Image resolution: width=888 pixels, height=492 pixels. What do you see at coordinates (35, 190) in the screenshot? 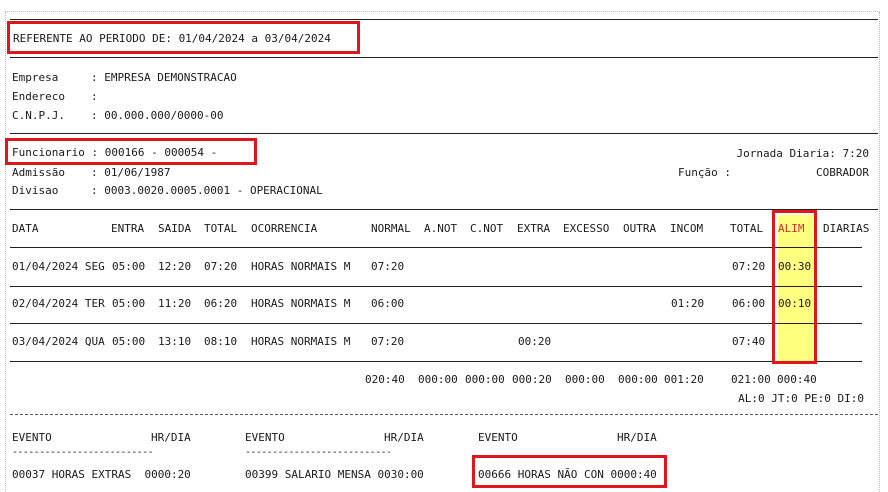
I see `divisao-label: Divisao` at bounding box center [35, 190].